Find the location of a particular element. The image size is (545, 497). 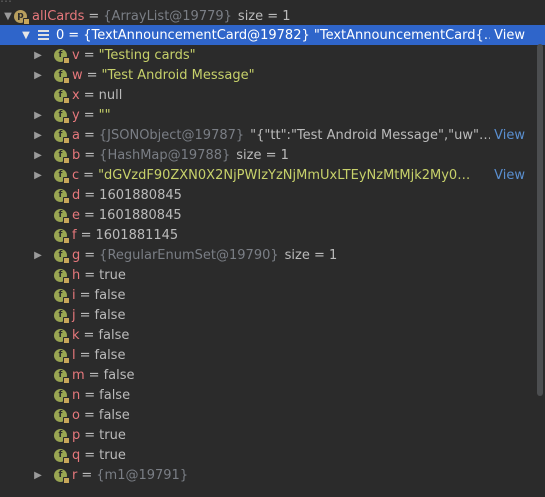

vertical-scrollbar is located at coordinates (540, 220).